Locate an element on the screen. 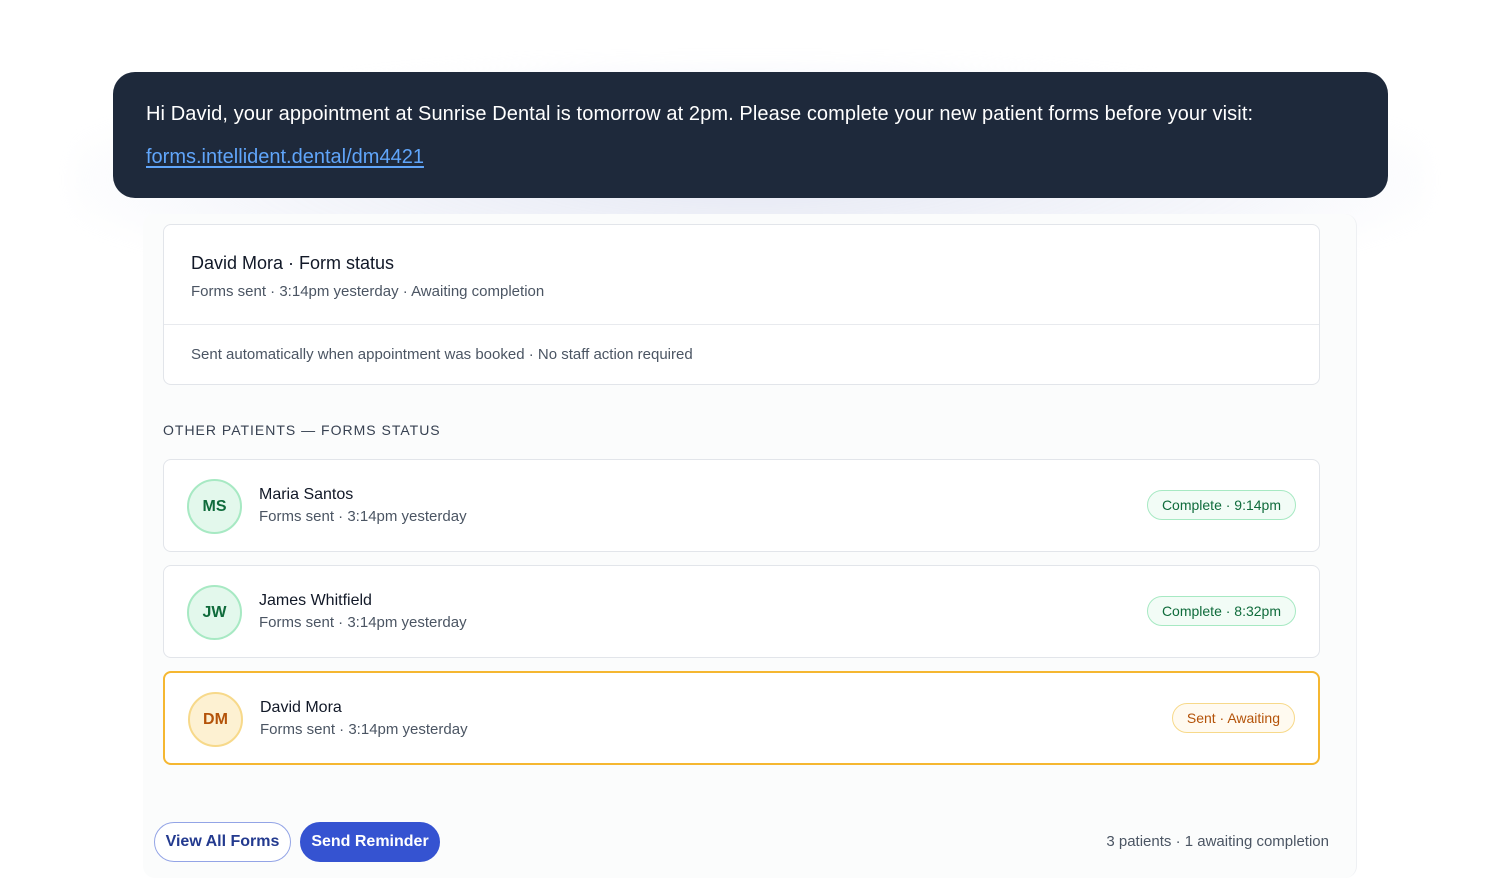 Image resolution: width=1500 pixels, height=878 pixels. forms-link: forms.intellident.dental/dm4421 is located at coordinates (285, 157).